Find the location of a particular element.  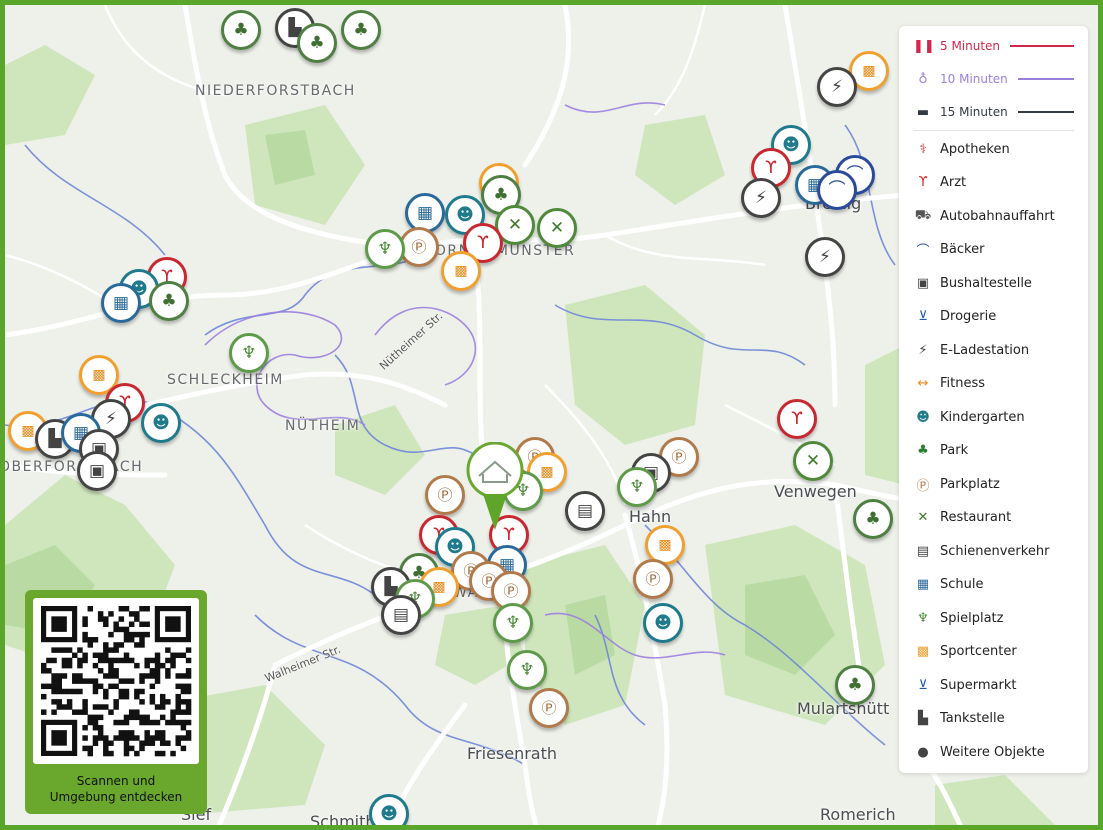

legend-isochrone-1: ❚❚ 5 Minuten is located at coordinates (993, 46).